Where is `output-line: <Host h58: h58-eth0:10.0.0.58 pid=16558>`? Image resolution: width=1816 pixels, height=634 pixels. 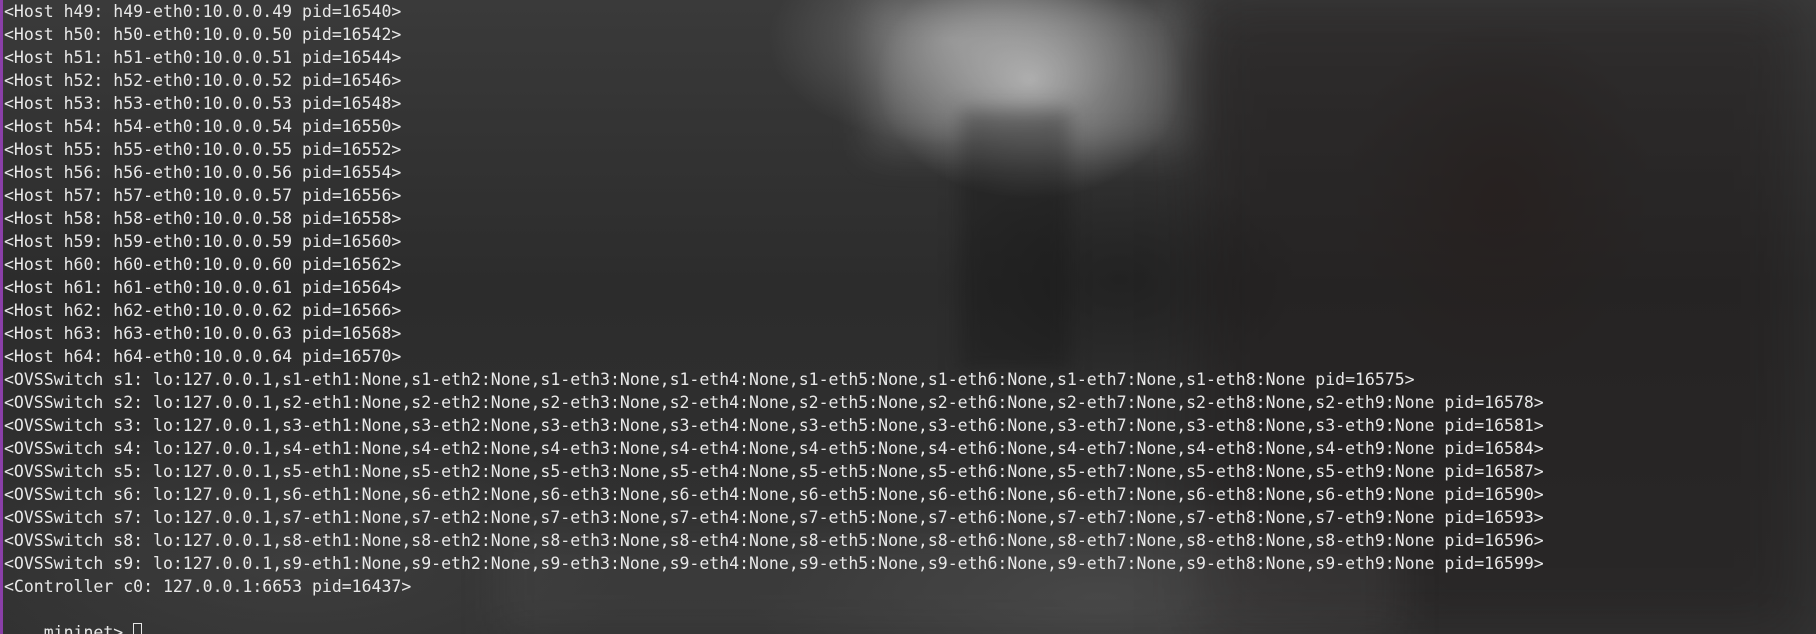 output-line: <Host h58: h58-eth0:10.0.0.58 pid=16558> is located at coordinates (203, 218).